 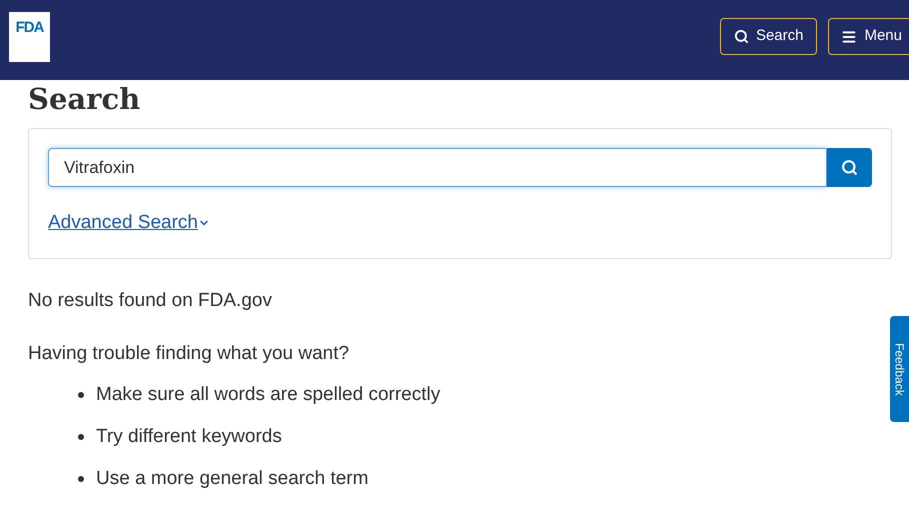 I want to click on results-message: No results found on FDA.gov, so click(x=150, y=300).